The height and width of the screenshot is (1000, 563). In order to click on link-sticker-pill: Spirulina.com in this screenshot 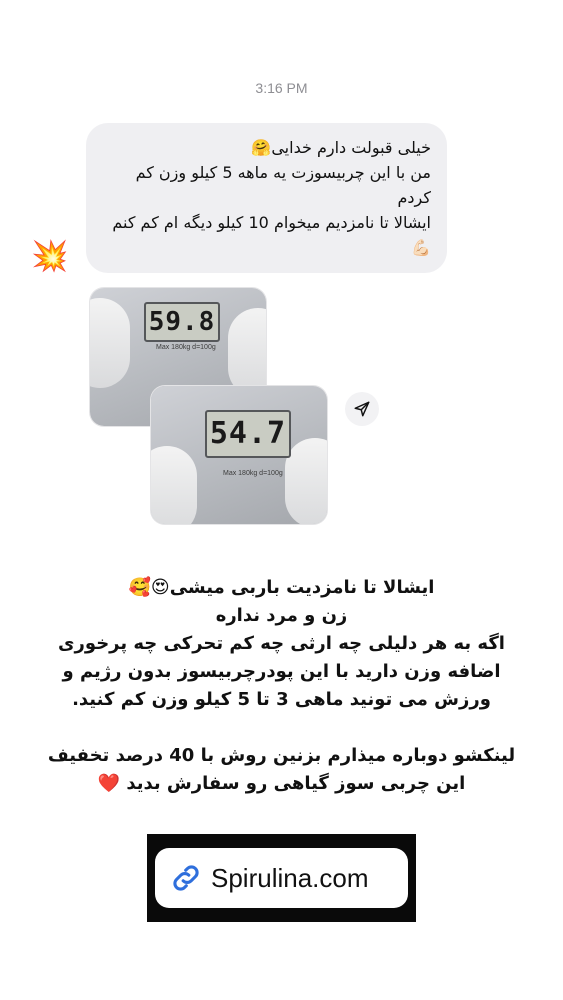, I will do `click(281, 878)`.